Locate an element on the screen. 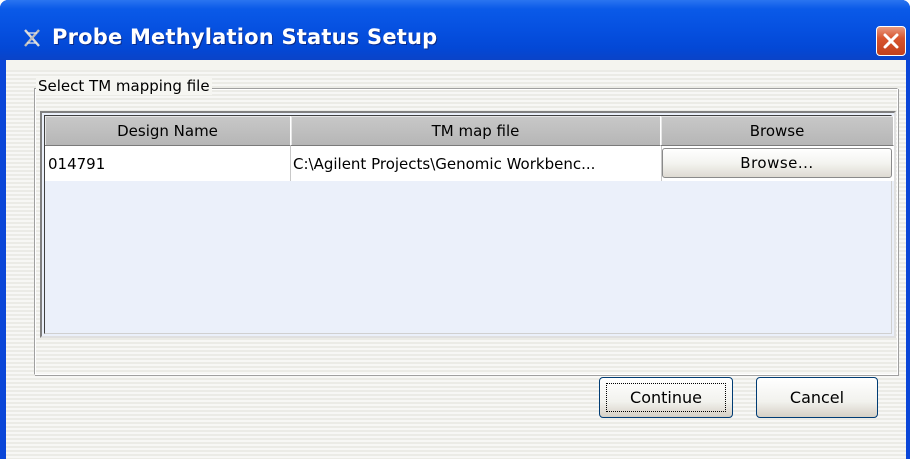 Image resolution: width=910 pixels, height=459 pixels. close-icon is located at coordinates (891, 41).